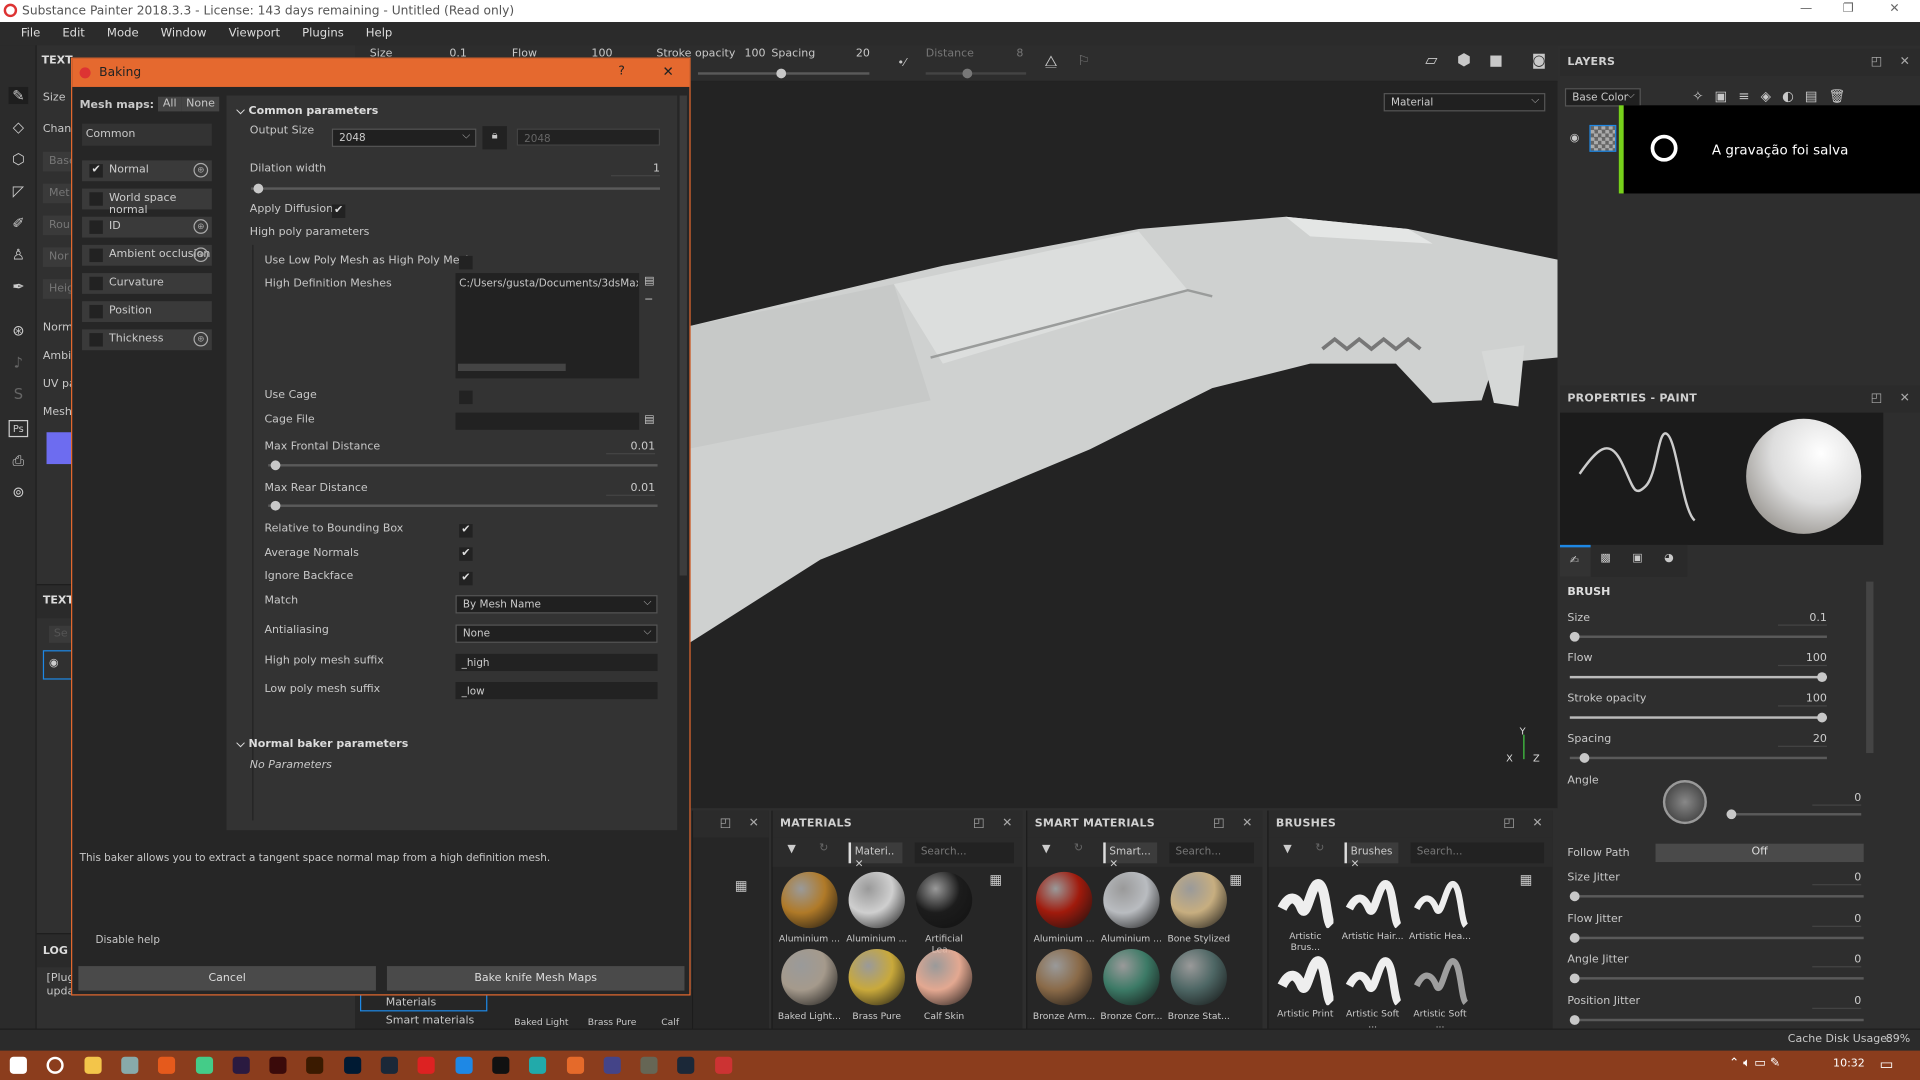 The width and height of the screenshot is (1920, 1080). Describe the element at coordinates (18, 429) in the screenshot. I see `photoshop-icon: Ps` at that location.